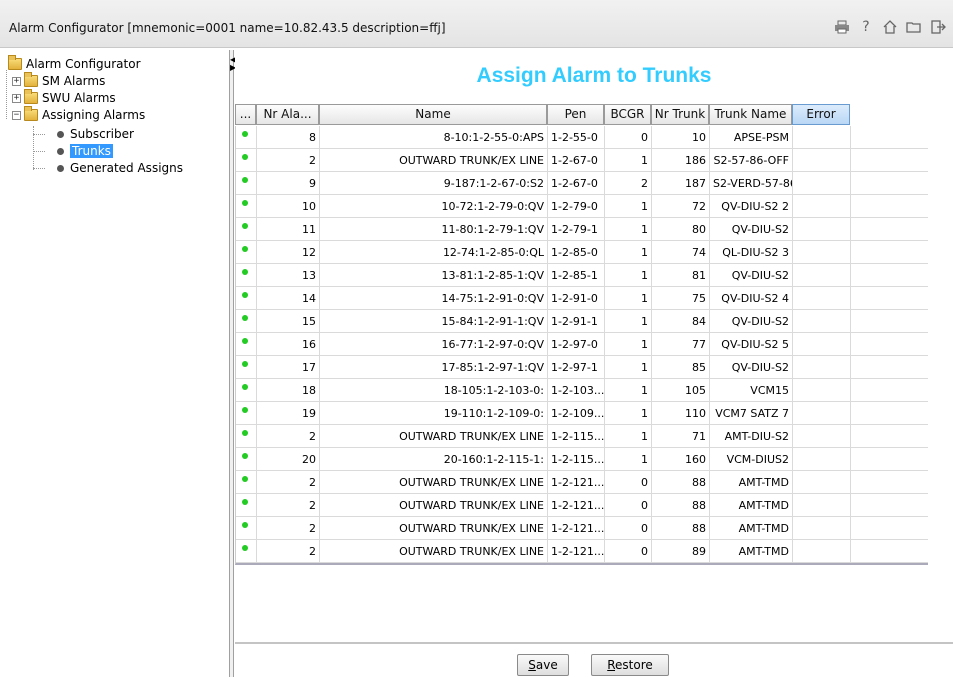  What do you see at coordinates (74, 63) in the screenshot?
I see `tree-root: Alarm Configurator` at bounding box center [74, 63].